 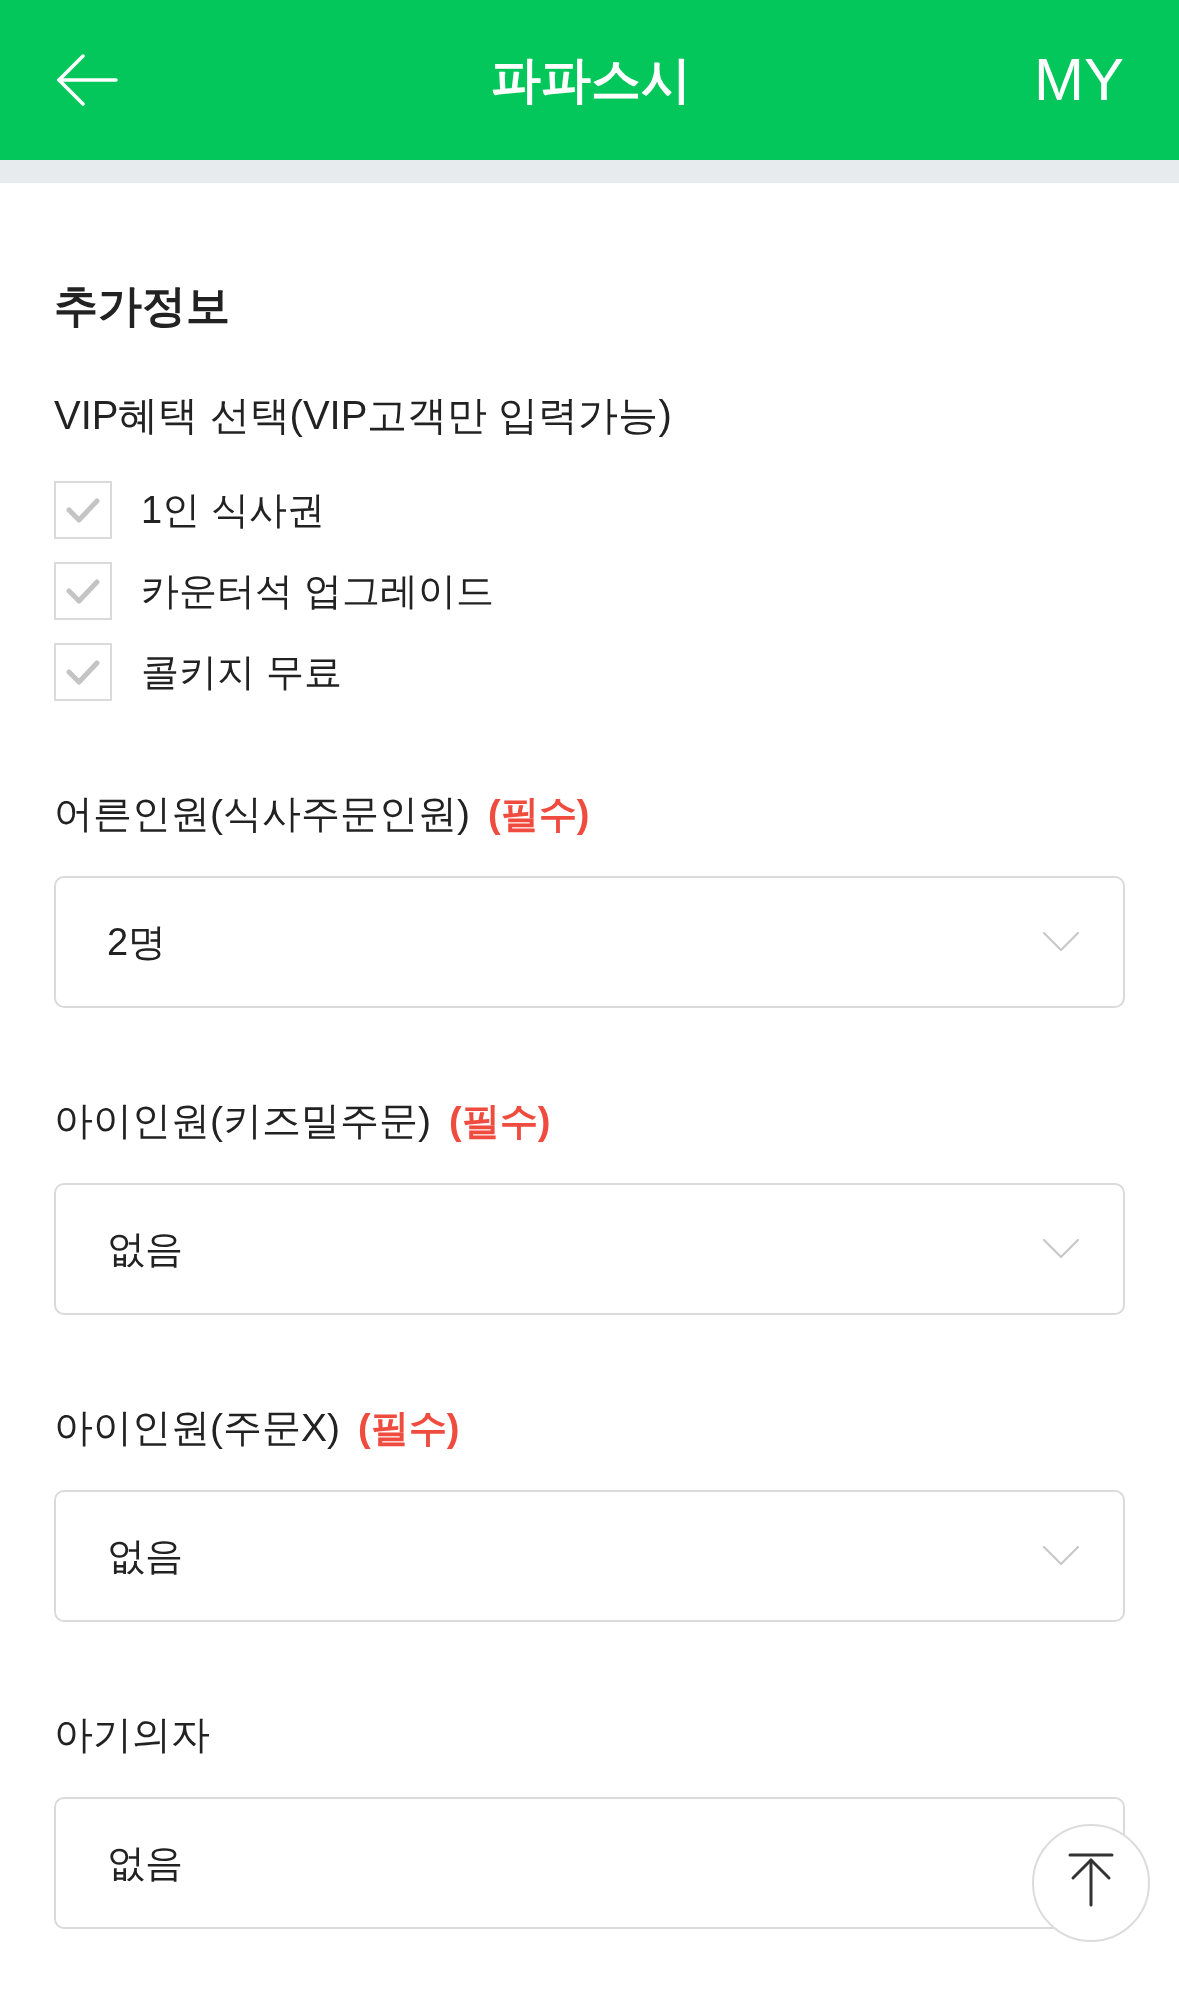 What do you see at coordinates (242, 1121) in the screenshot?
I see `field-label: 아이인원(키즈밀주문)` at bounding box center [242, 1121].